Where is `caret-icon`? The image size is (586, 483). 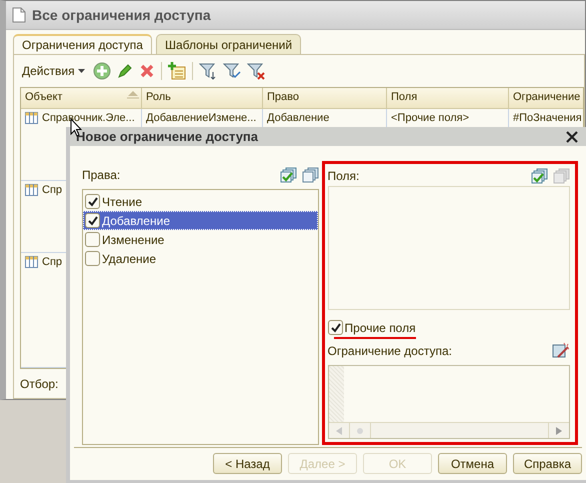 caret-icon is located at coordinates (81, 71).